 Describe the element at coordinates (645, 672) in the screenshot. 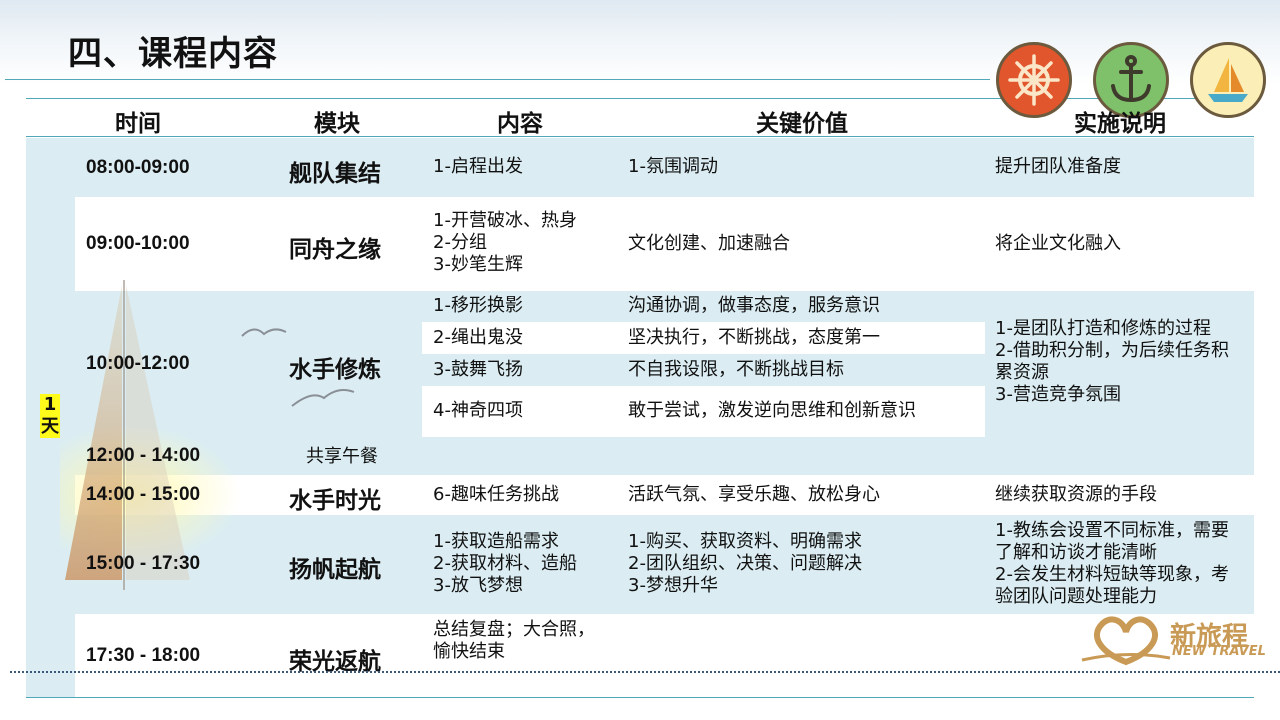

I see `dotted-divider` at that location.